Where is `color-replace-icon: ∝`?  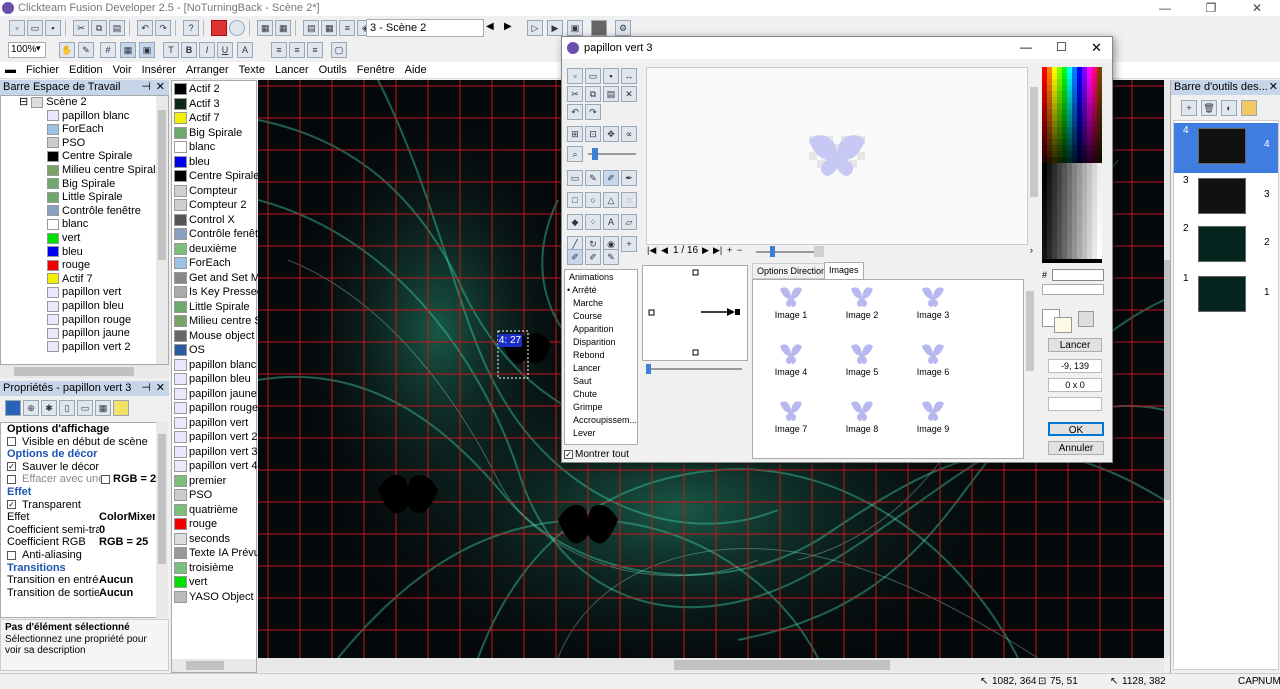 color-replace-icon: ∝ is located at coordinates (629, 134).